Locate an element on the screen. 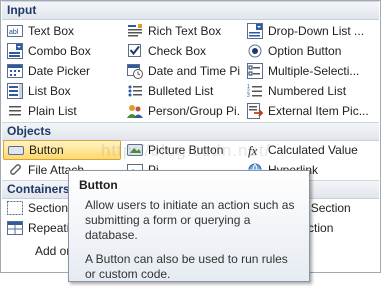 The width and height of the screenshot is (381, 291). control-label: Date Picker is located at coordinates (59, 71).